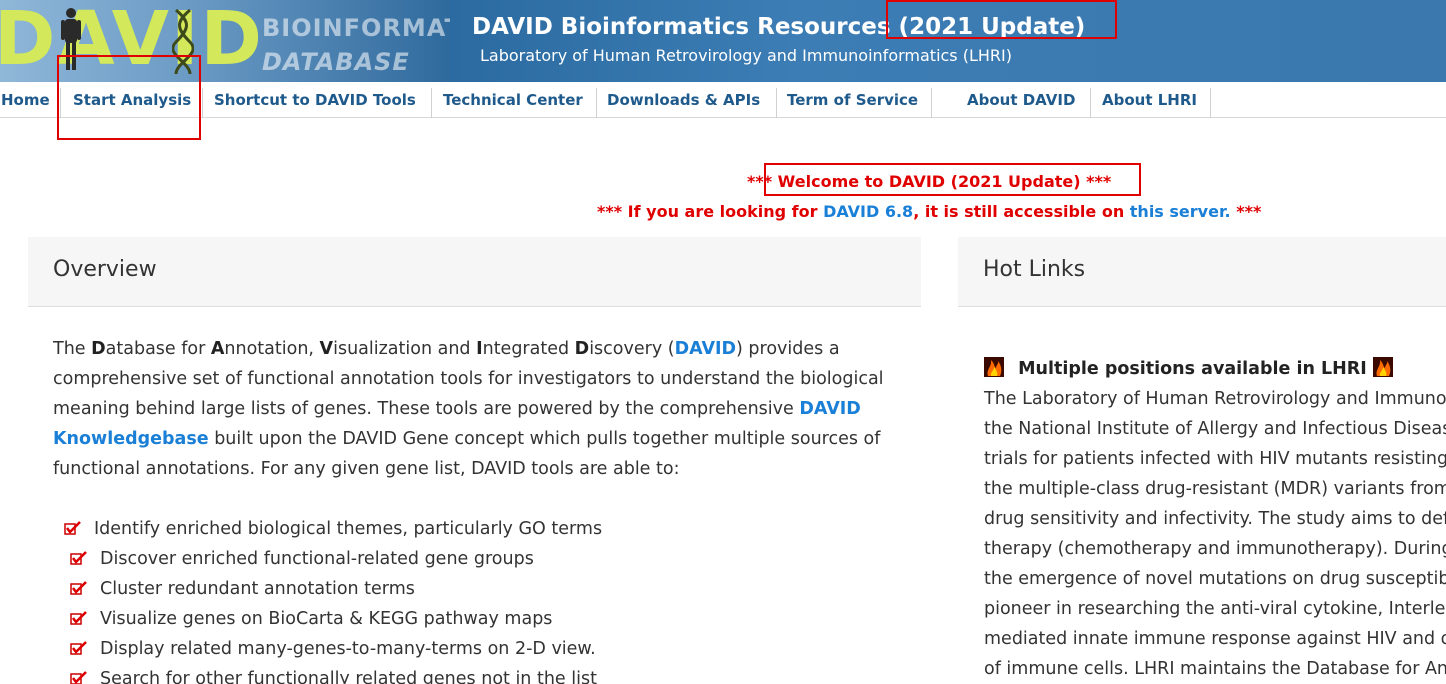 Image resolution: width=1446 pixels, height=684 pixels. Describe the element at coordinates (852, 100) in the screenshot. I see `nav-term-of-service: Term of Service` at that location.